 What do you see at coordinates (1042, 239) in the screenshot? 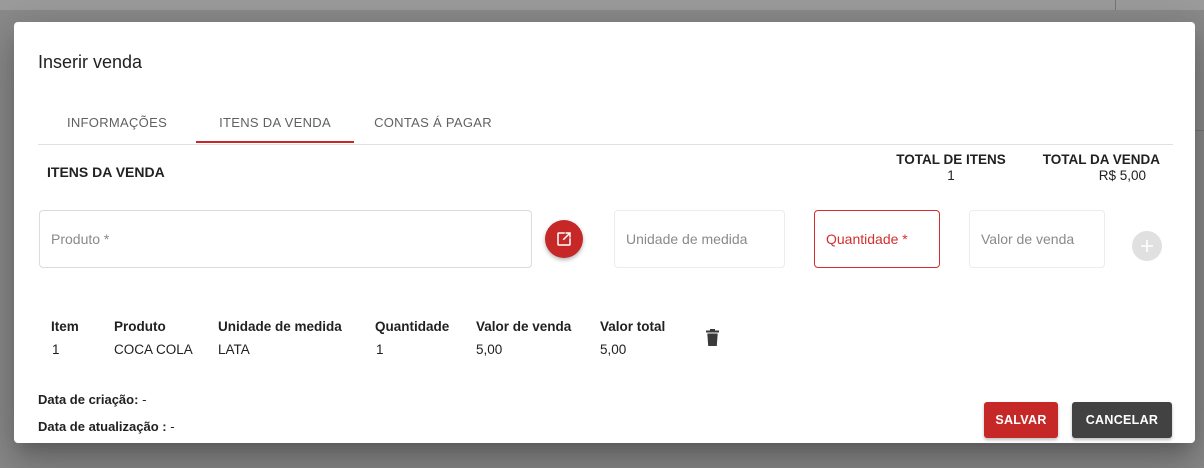
I see `valor-venda-input` at bounding box center [1042, 239].